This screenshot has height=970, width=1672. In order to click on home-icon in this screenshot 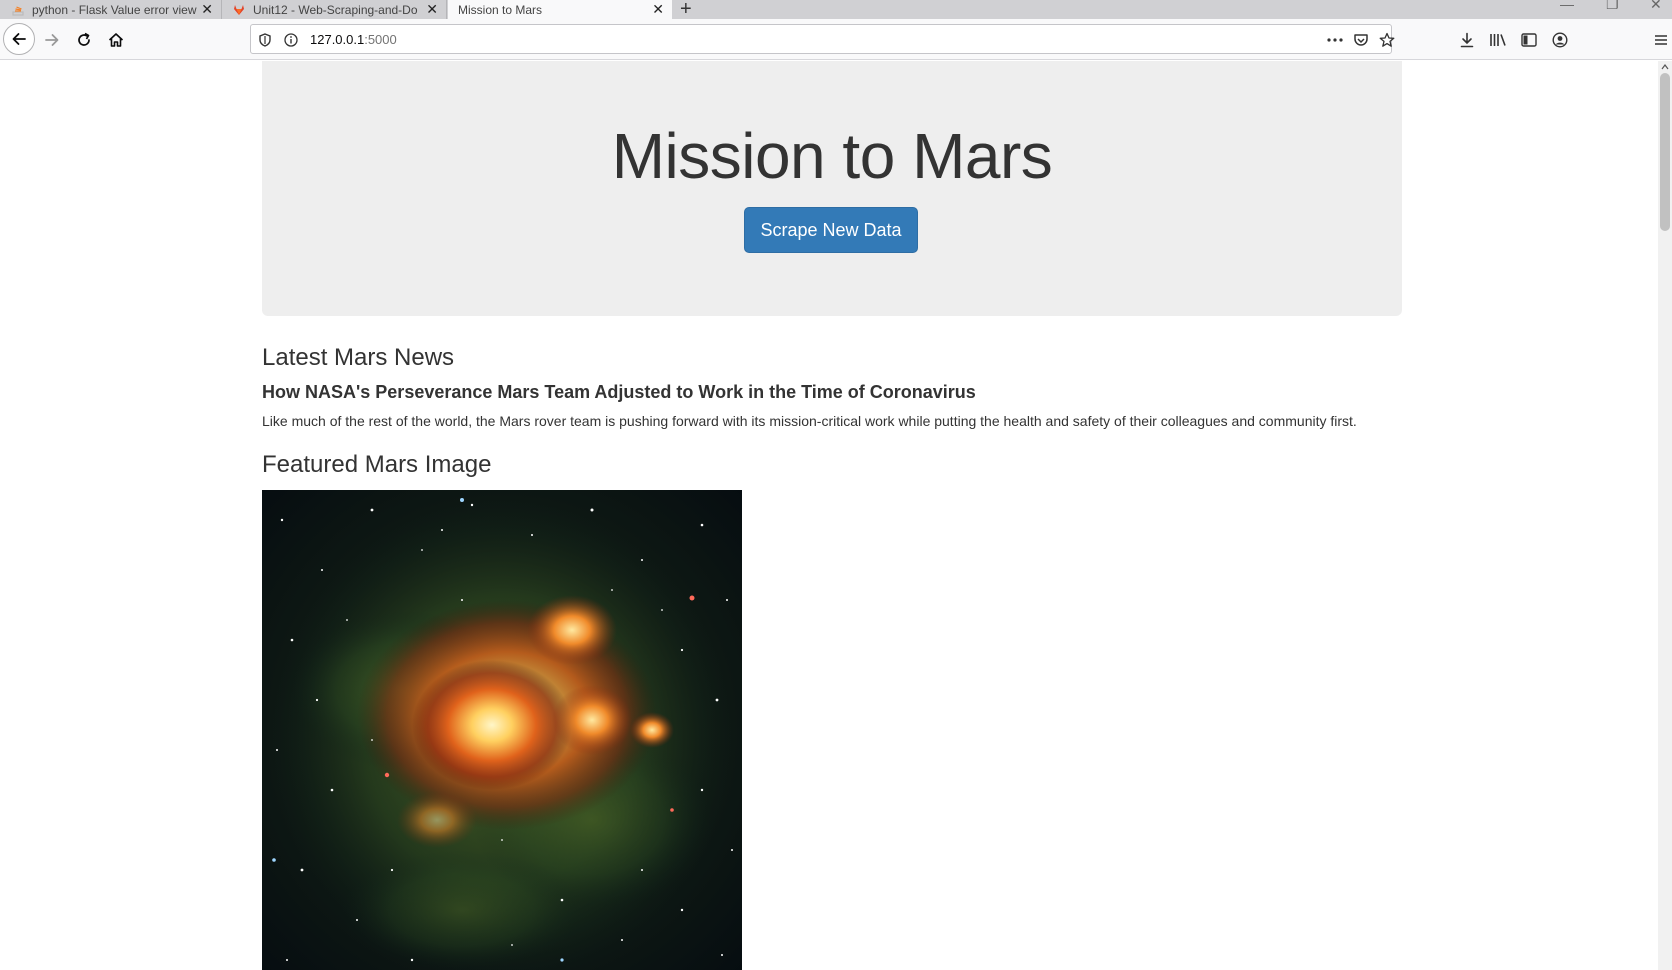, I will do `click(116, 40)`.